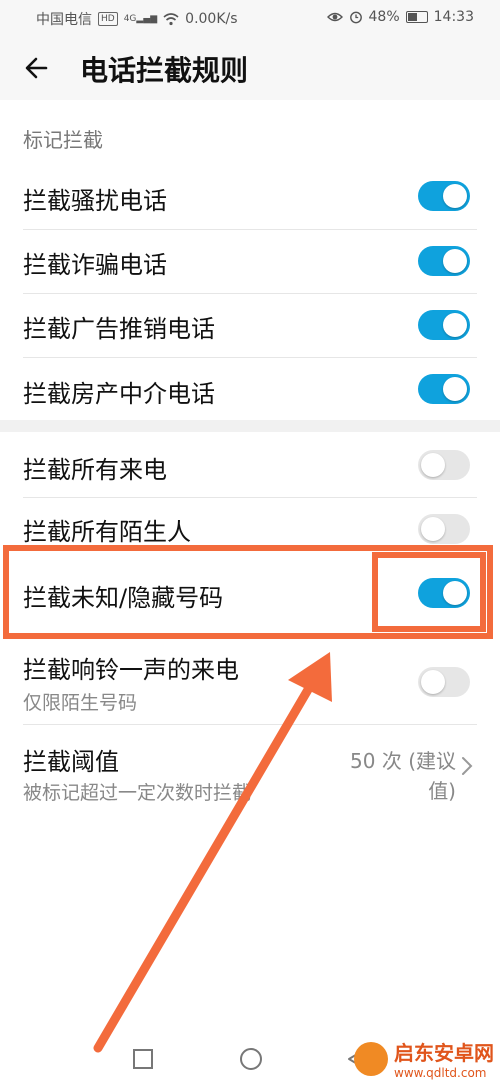 The image size is (500, 1084). I want to click on row-label: 拦截响铃一声的来电, so click(131, 670).